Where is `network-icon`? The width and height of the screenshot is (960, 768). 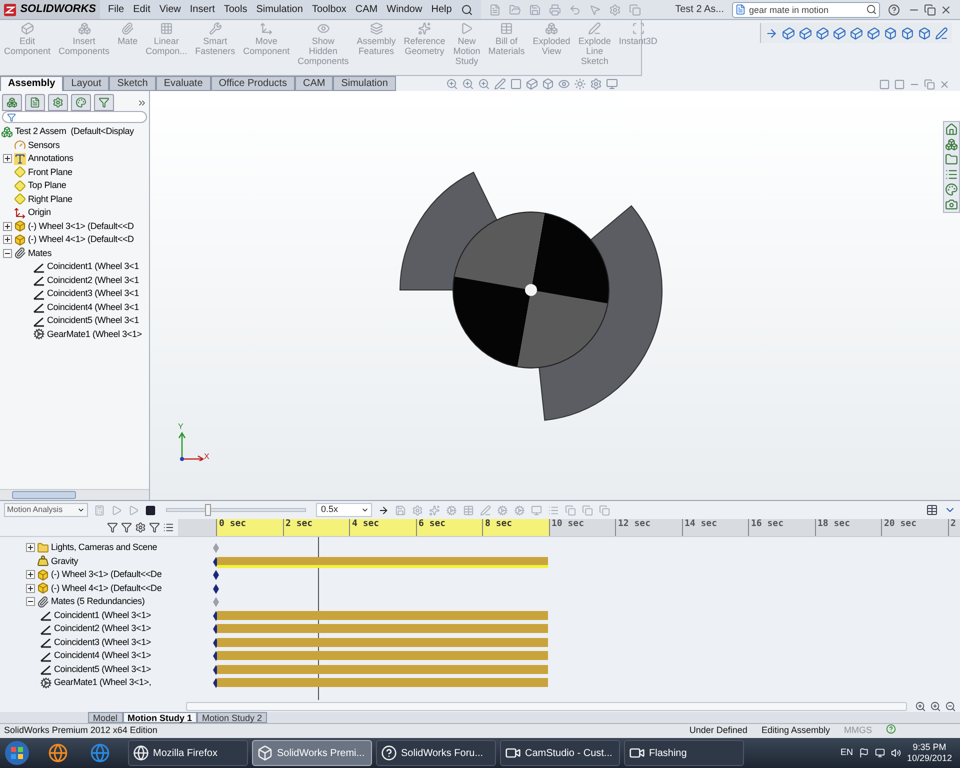 network-icon is located at coordinates (879, 753).